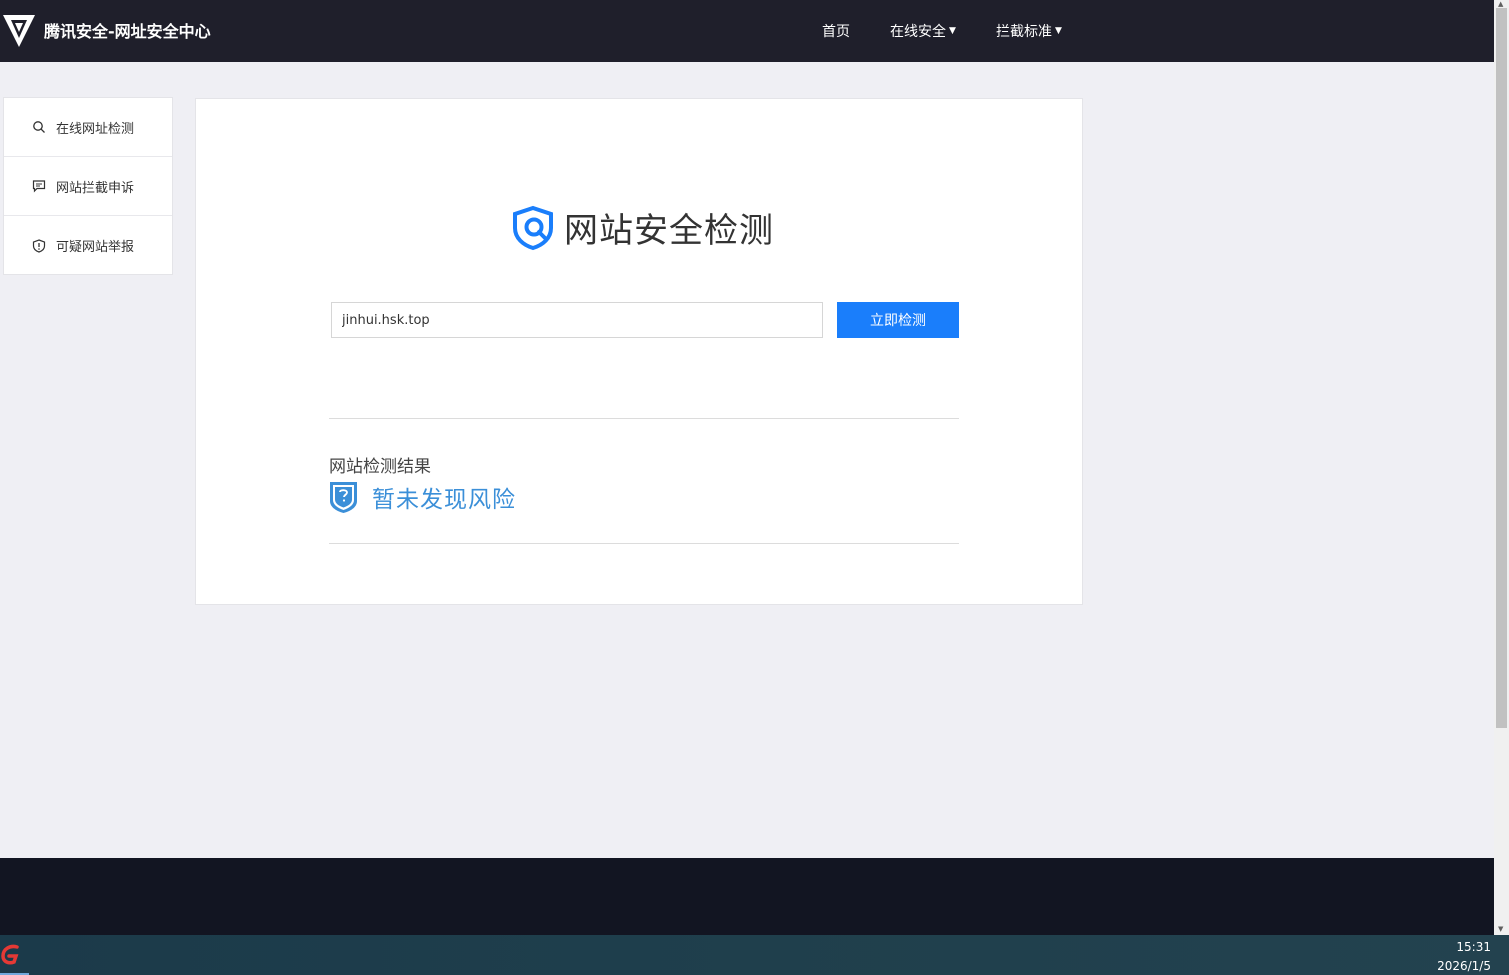  What do you see at coordinates (444, 500) in the screenshot?
I see `result-status-text: 暂未发现风险` at bounding box center [444, 500].